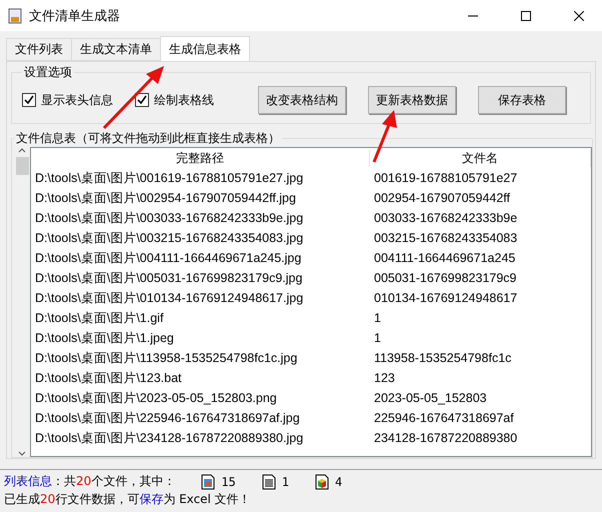 Image resolution: width=602 pixels, height=512 pixels. What do you see at coordinates (205, 48) in the screenshot?
I see `tab: 生成信息表格` at bounding box center [205, 48].